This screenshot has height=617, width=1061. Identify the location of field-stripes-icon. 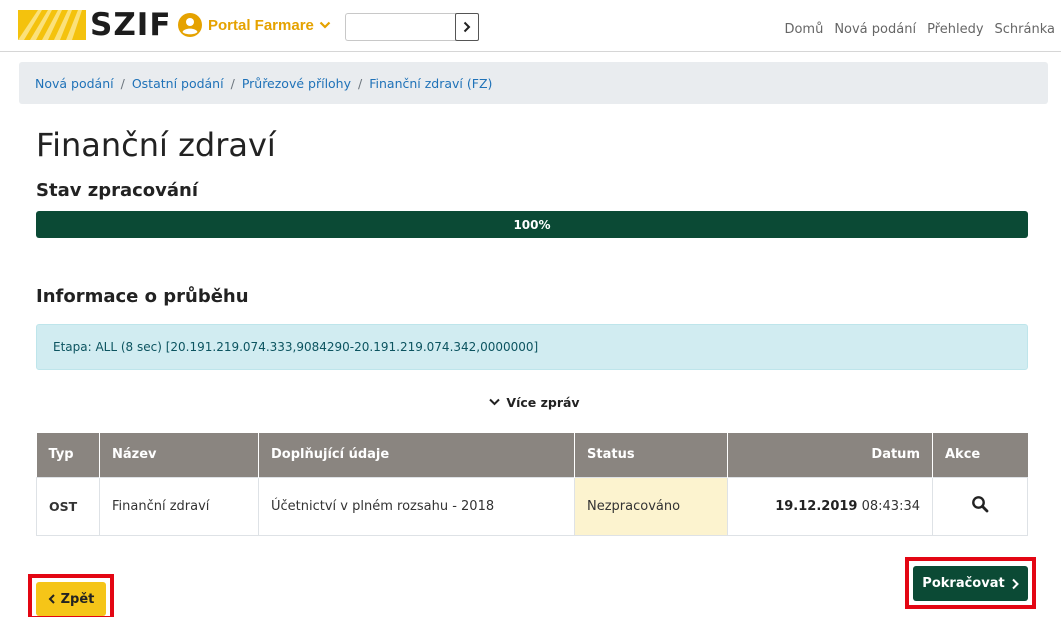
(52, 25).